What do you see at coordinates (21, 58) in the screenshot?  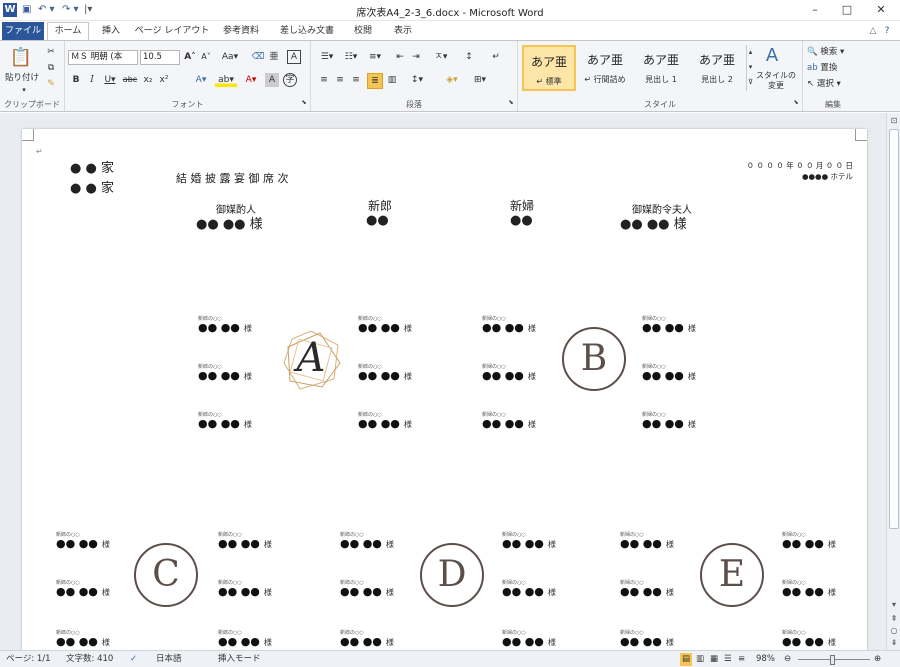 I see `paste-icon: 📋` at bounding box center [21, 58].